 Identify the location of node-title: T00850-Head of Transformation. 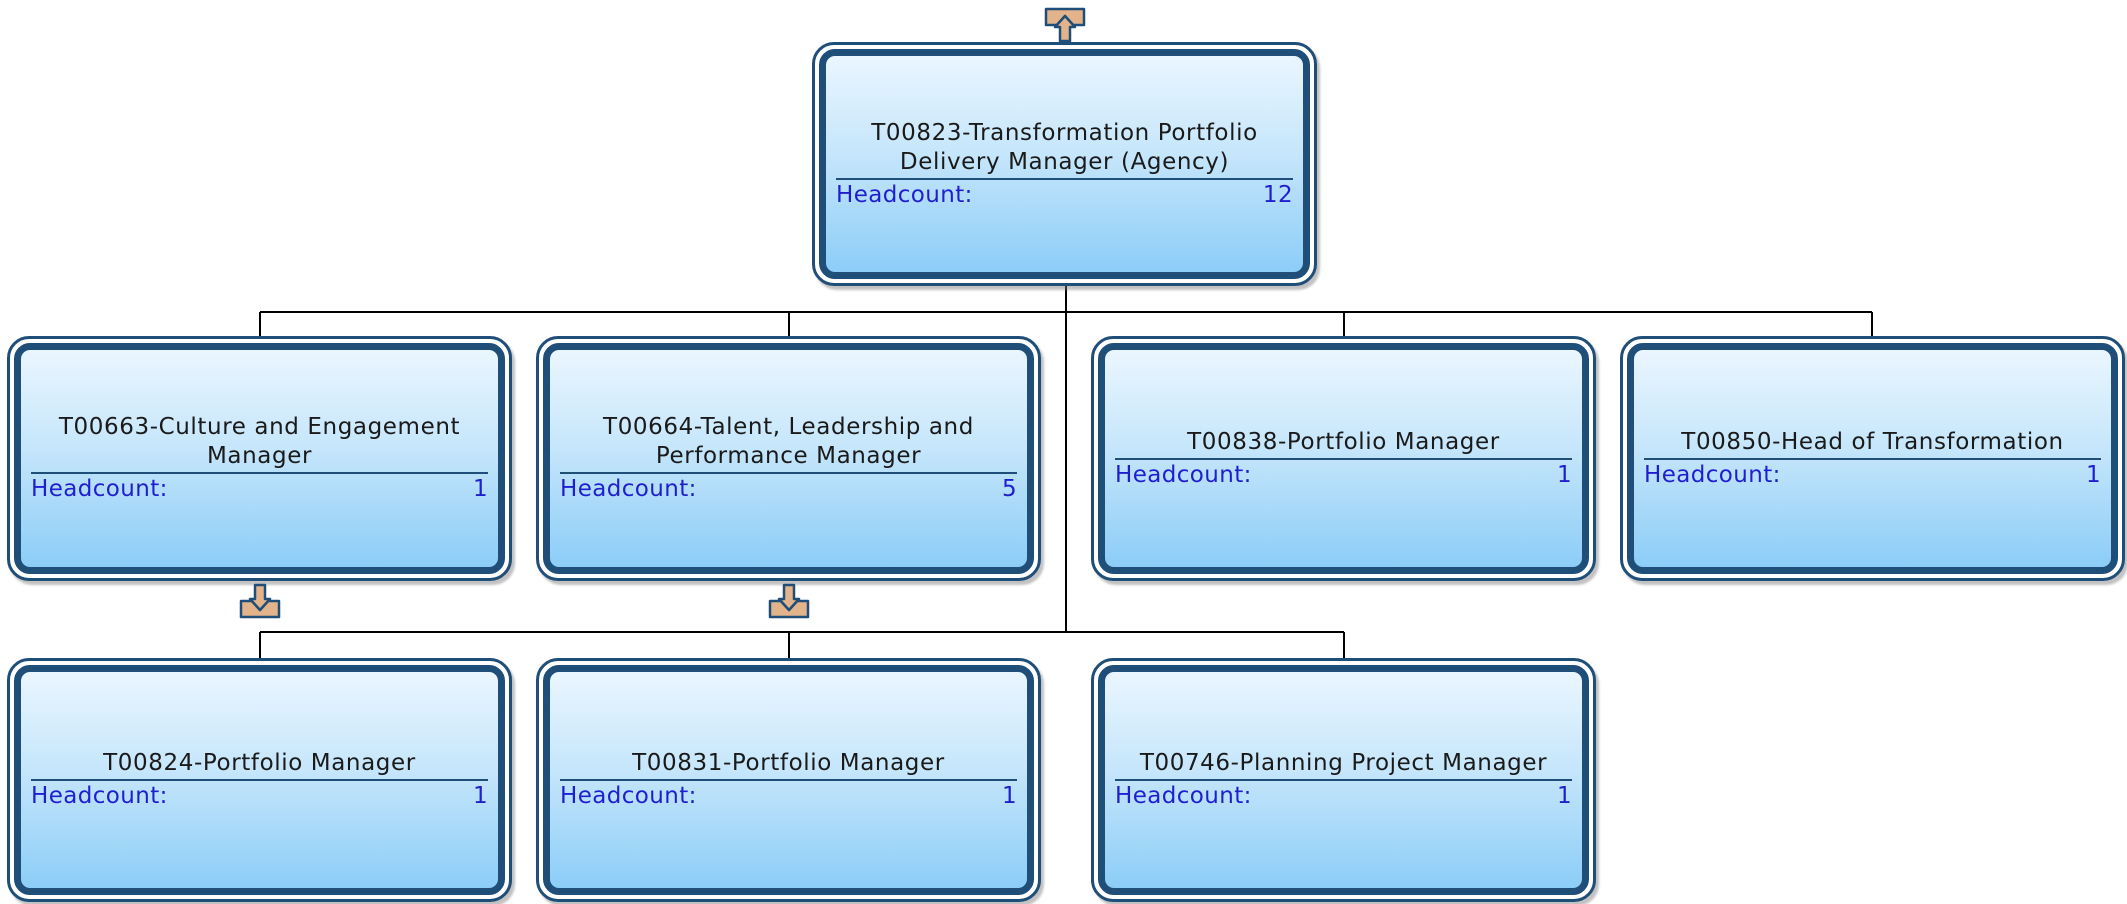
(1872, 444).